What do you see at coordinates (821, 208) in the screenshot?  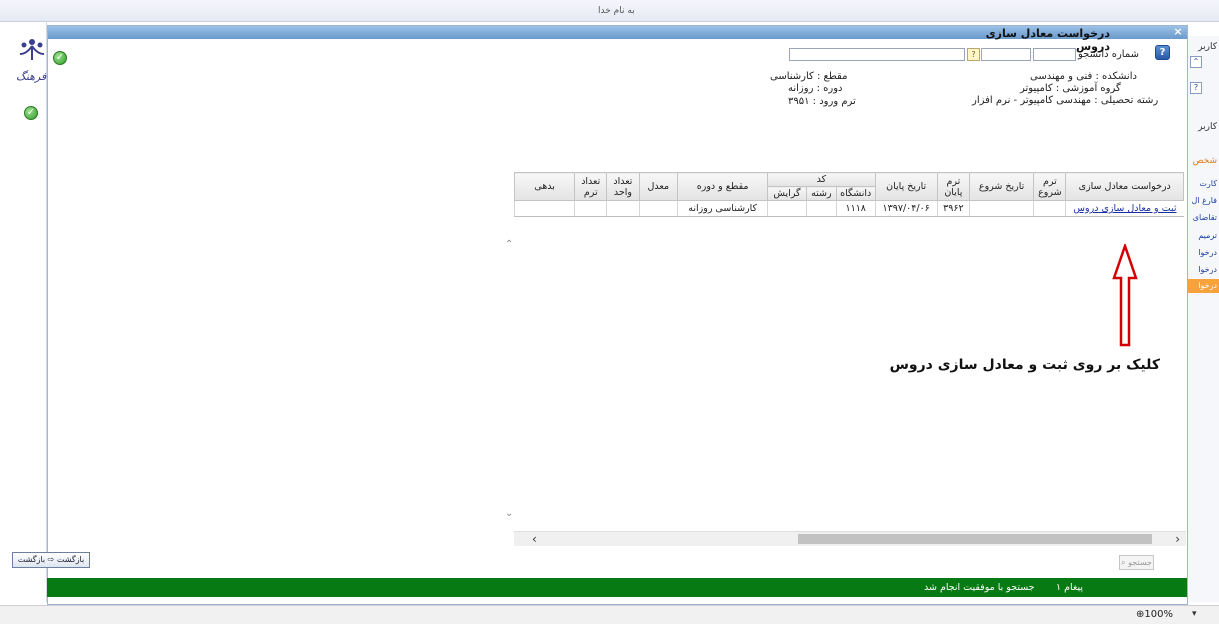 I see `cell-field` at bounding box center [821, 208].